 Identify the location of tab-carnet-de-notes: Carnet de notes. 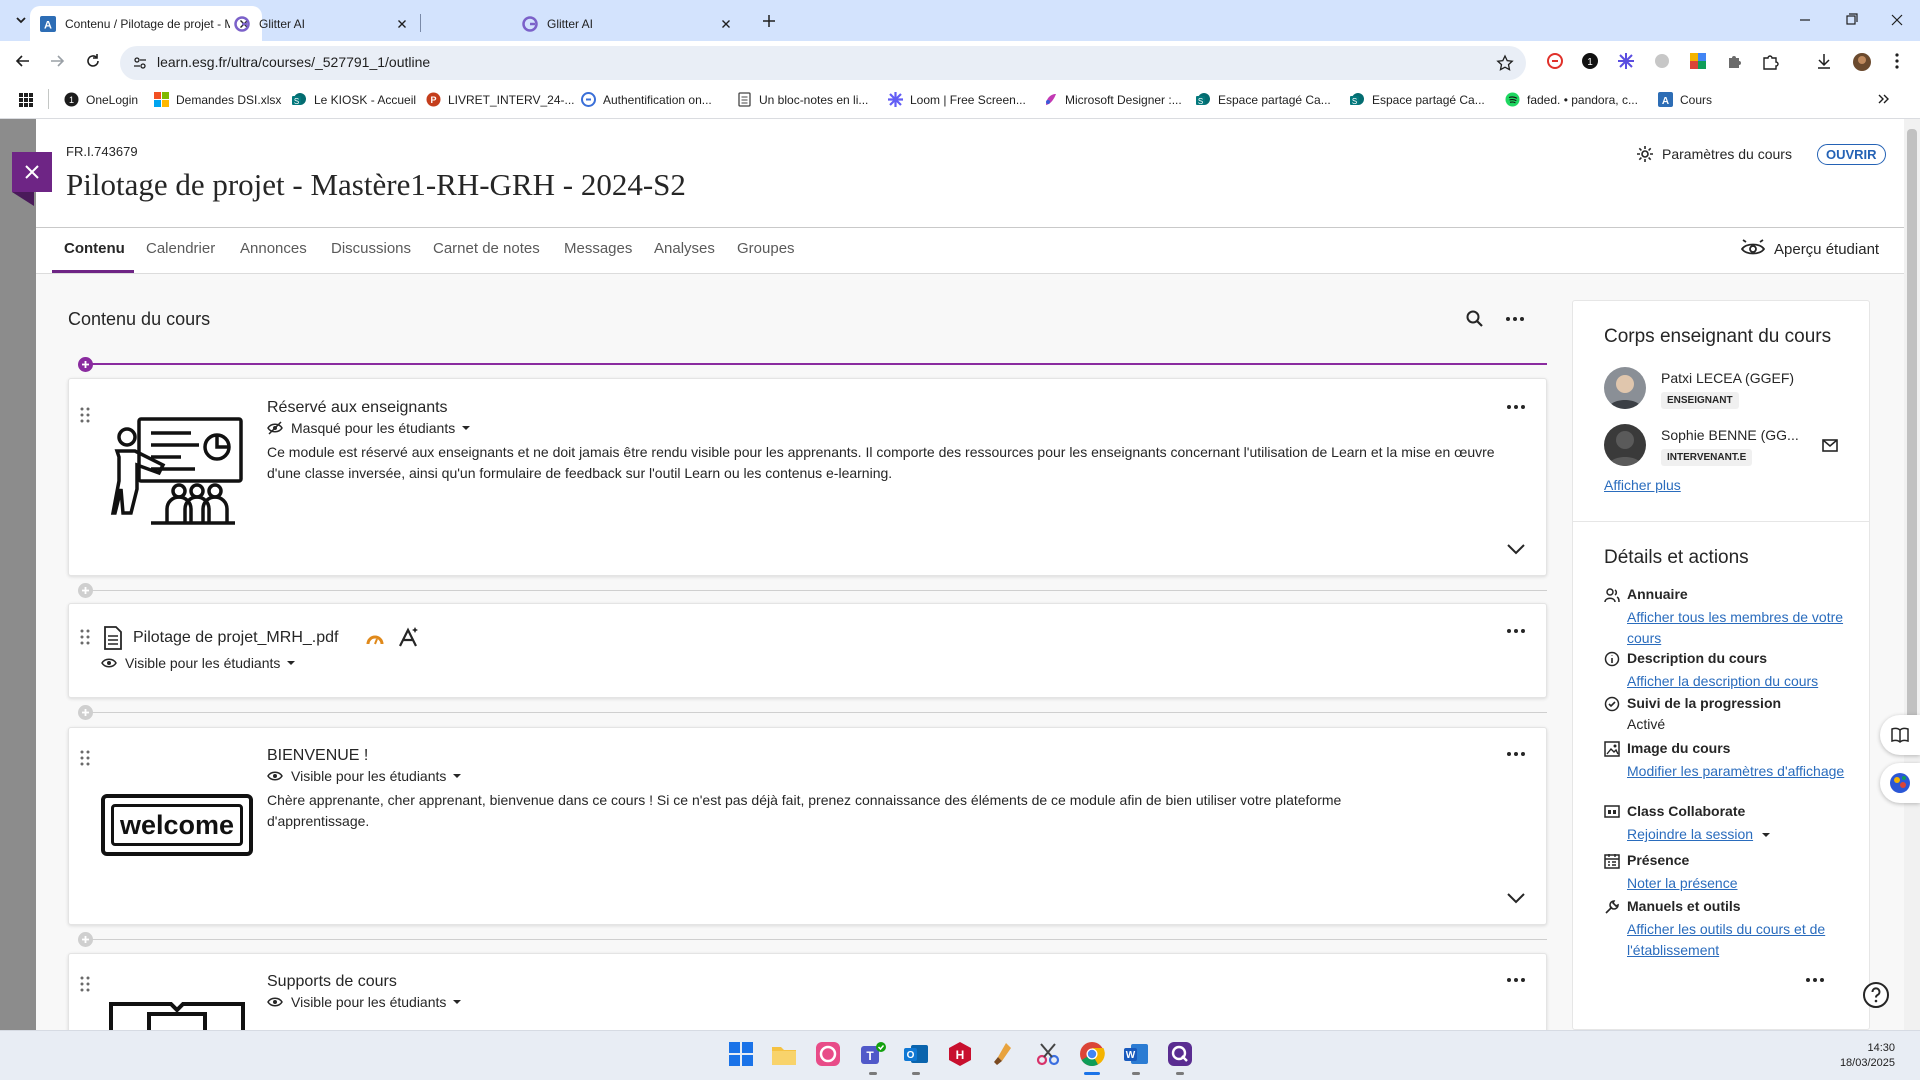
(486, 248).